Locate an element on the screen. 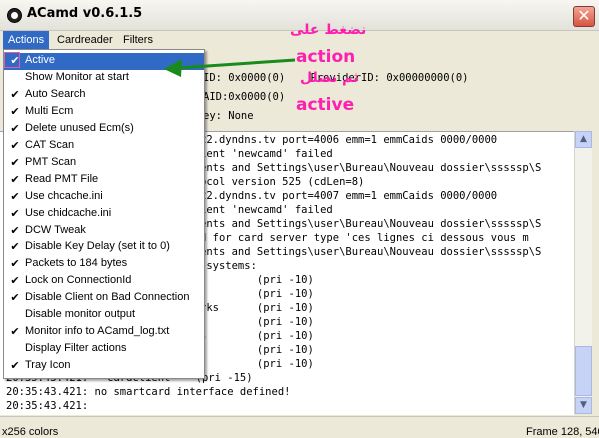 The width and height of the screenshot is (599, 438). log-line: 20:35:43.421: is located at coordinates (47, 406).